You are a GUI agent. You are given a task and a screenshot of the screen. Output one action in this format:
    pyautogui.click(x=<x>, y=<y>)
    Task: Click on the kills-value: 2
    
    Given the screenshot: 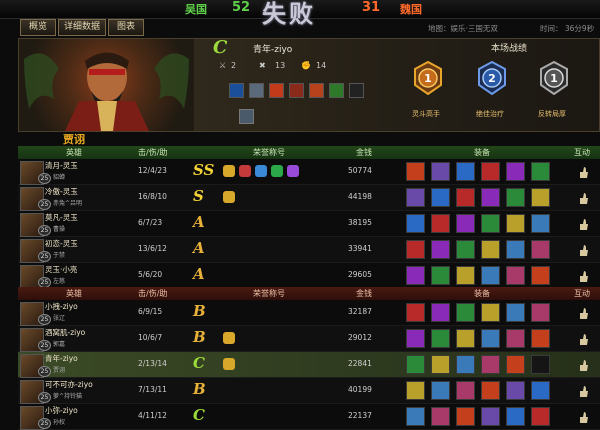 What is the action you would take?
    pyautogui.click(x=234, y=65)
    